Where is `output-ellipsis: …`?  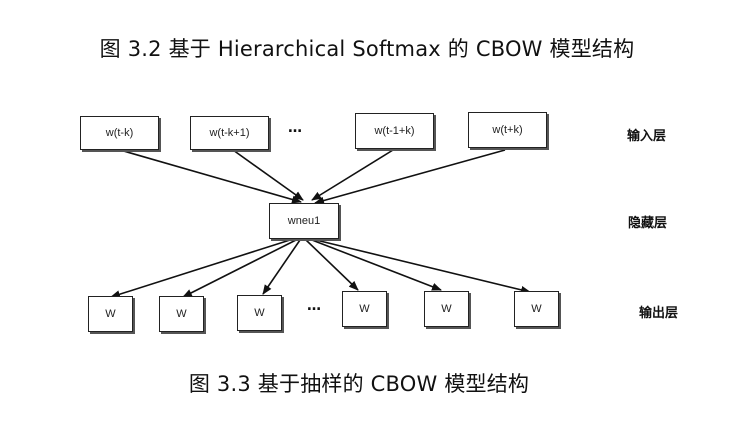
output-ellipsis: … is located at coordinates (314, 306).